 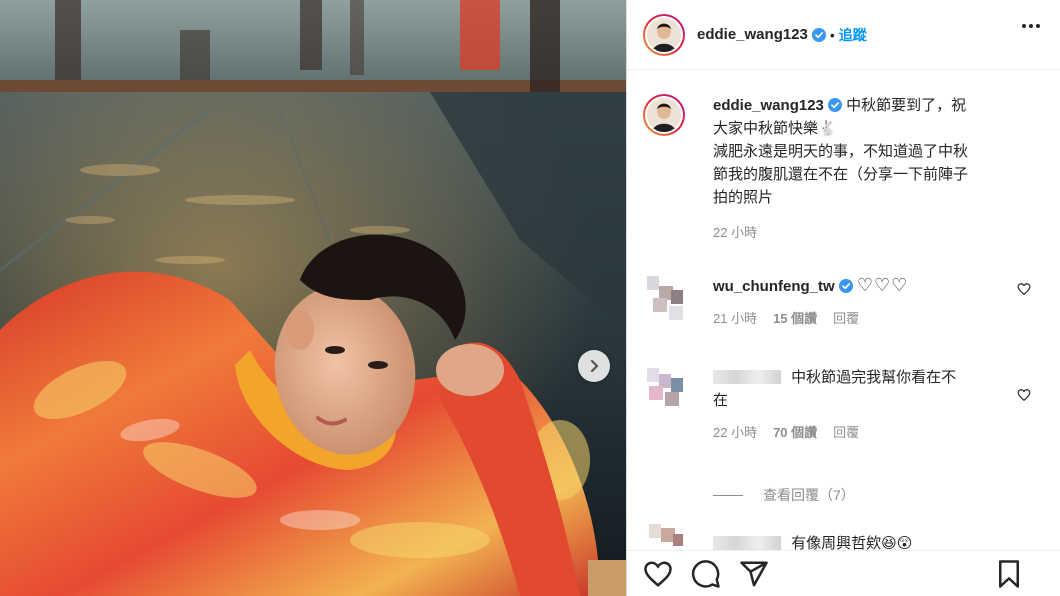 What do you see at coordinates (882, 285) in the screenshot?
I see `comment-text: ♡♡♡` at bounding box center [882, 285].